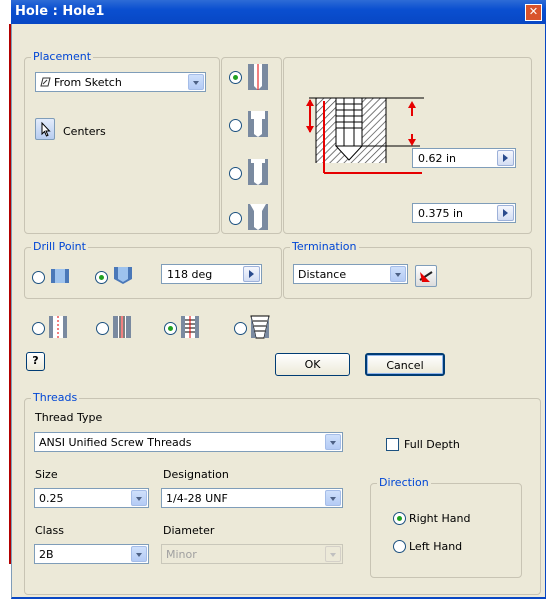 The width and height of the screenshot is (546, 599). Describe the element at coordinates (436, 546) in the screenshot. I see `left-hand-label: Left Hand` at that location.